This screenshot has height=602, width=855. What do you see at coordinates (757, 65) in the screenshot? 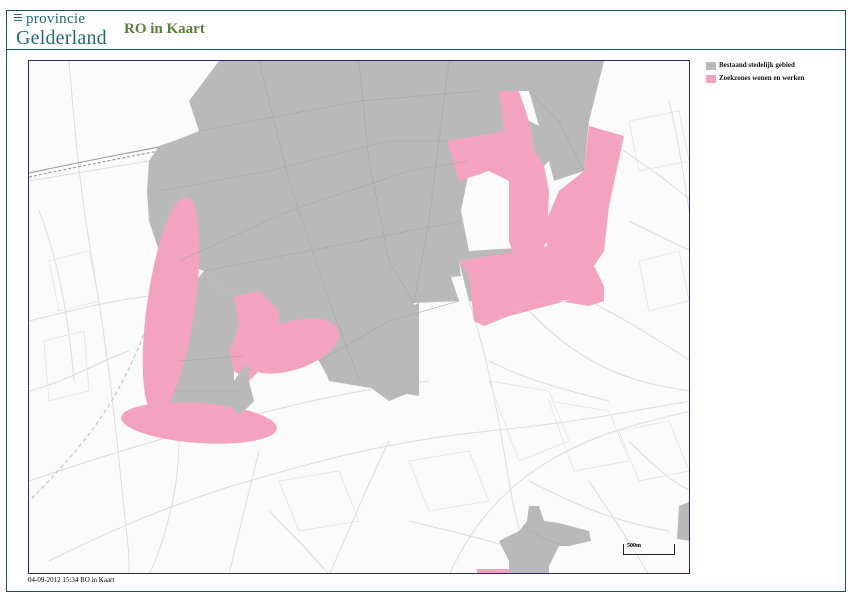
I see `legend-label-built-area: Bestaand stedelijk gebied` at bounding box center [757, 65].